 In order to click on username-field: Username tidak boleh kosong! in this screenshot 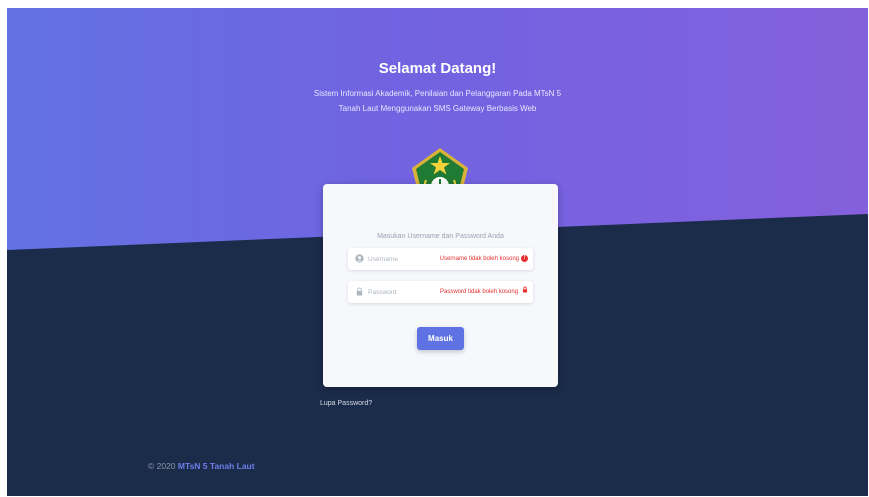, I will do `click(440, 259)`.